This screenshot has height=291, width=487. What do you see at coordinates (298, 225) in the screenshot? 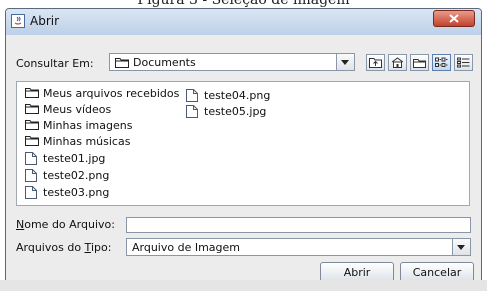
I see `filename-input` at bounding box center [298, 225].